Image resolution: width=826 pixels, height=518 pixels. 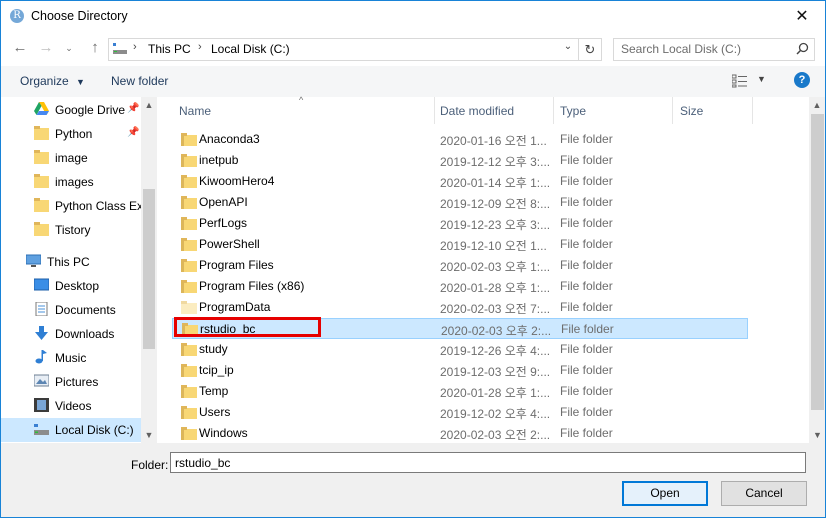 What do you see at coordinates (219, 160) in the screenshot?
I see `file-name: inetpub` at bounding box center [219, 160].